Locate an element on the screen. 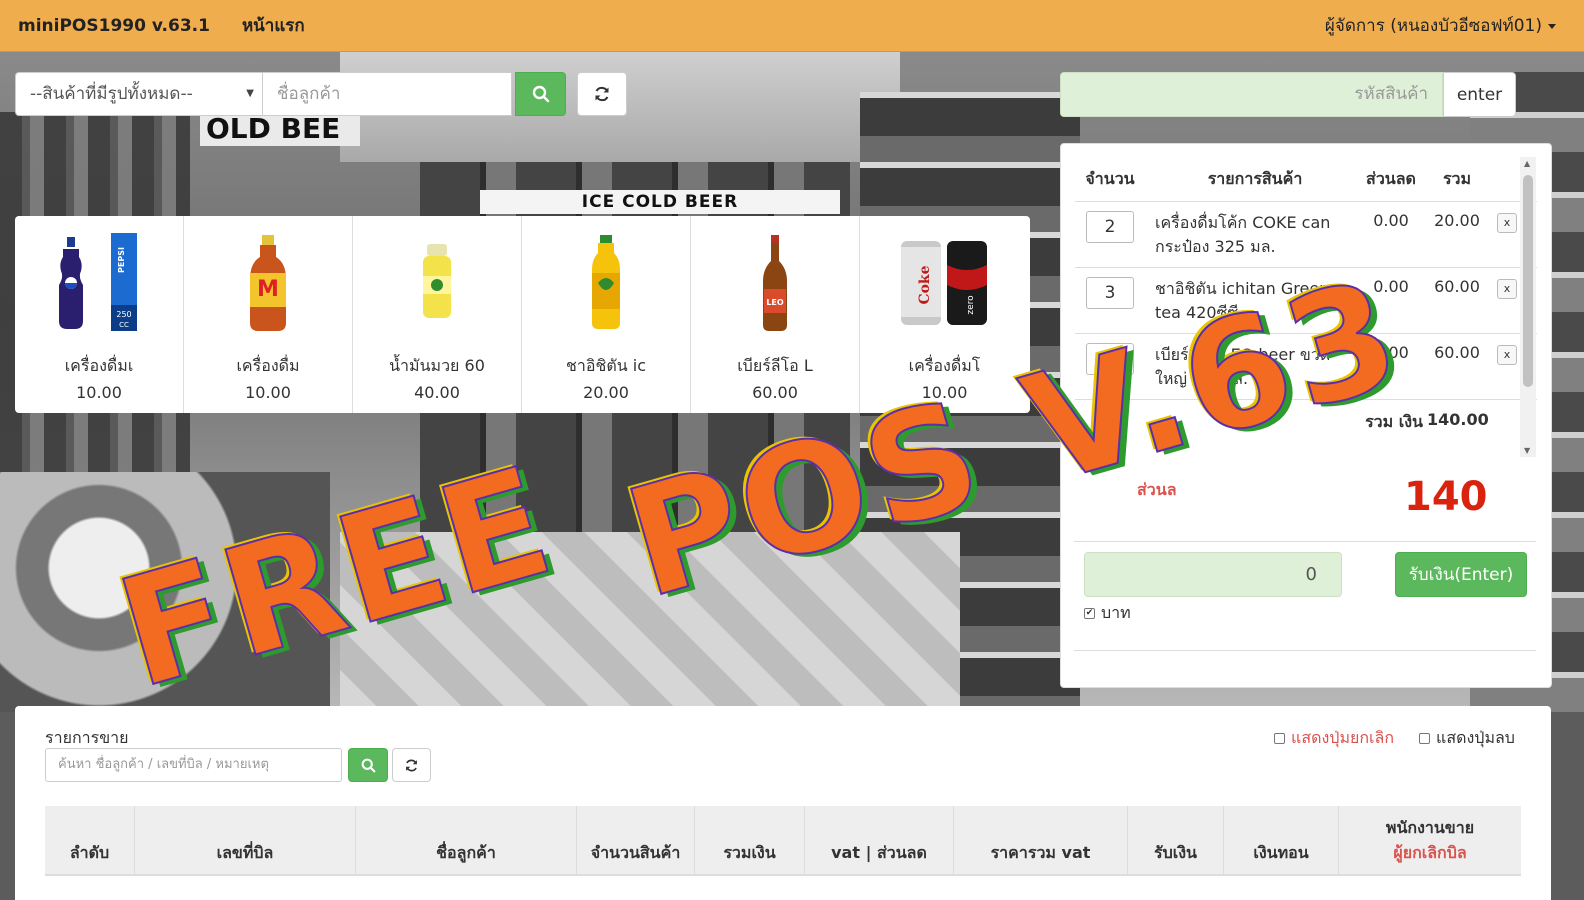 The width and height of the screenshot is (1584, 900). col-header: vat | ส่วนลด is located at coordinates (879, 841).